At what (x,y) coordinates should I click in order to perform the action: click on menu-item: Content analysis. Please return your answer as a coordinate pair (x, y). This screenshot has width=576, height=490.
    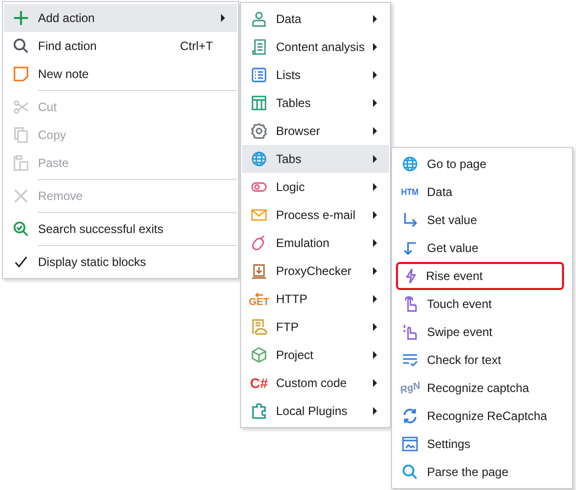
    Looking at the image, I should click on (315, 47).